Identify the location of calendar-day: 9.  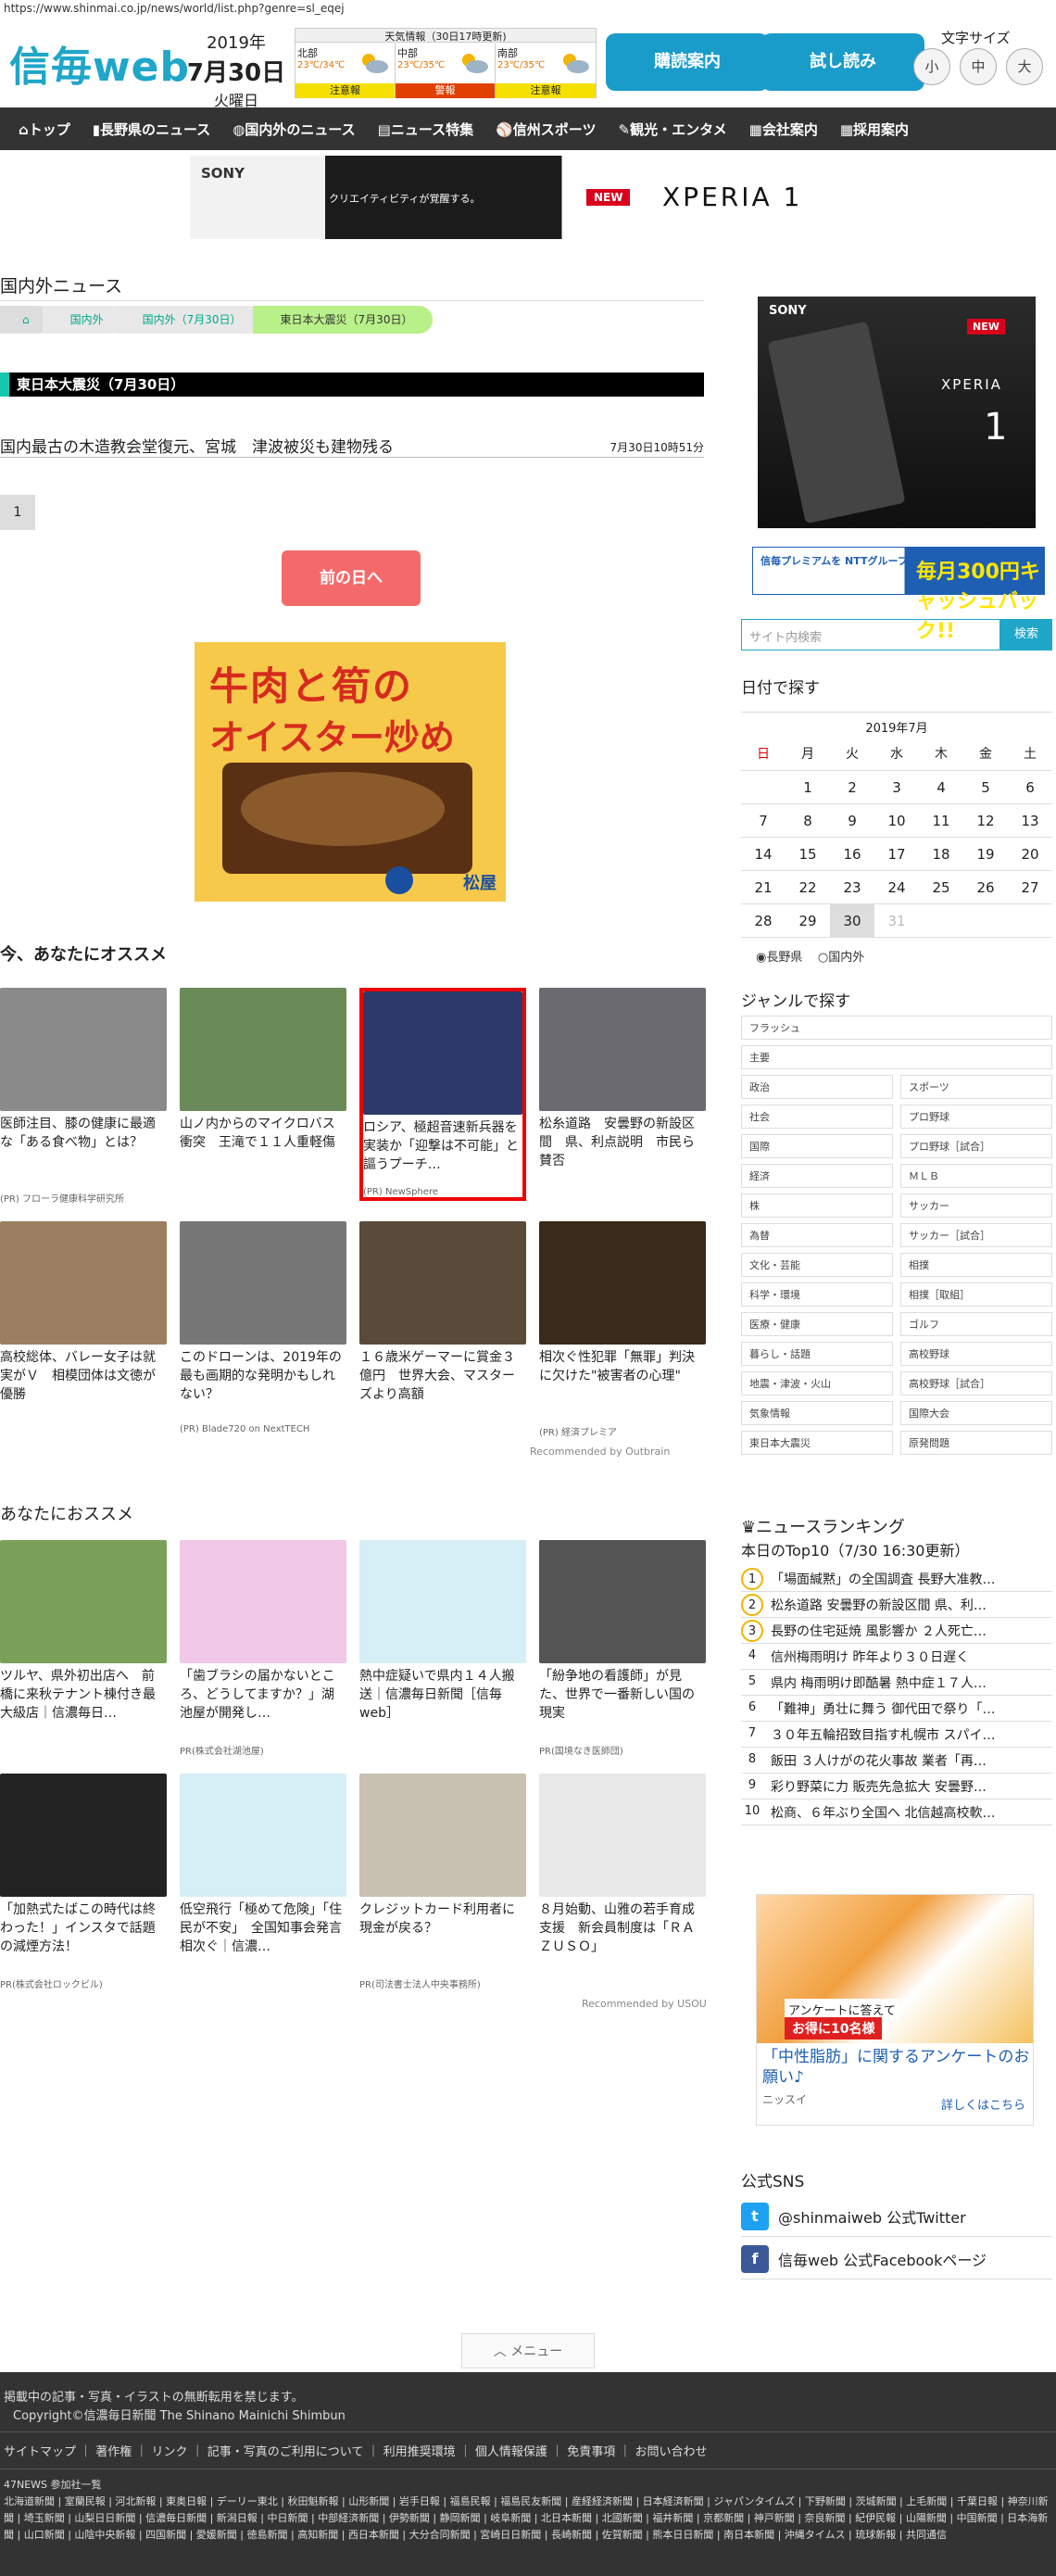
(852, 821).